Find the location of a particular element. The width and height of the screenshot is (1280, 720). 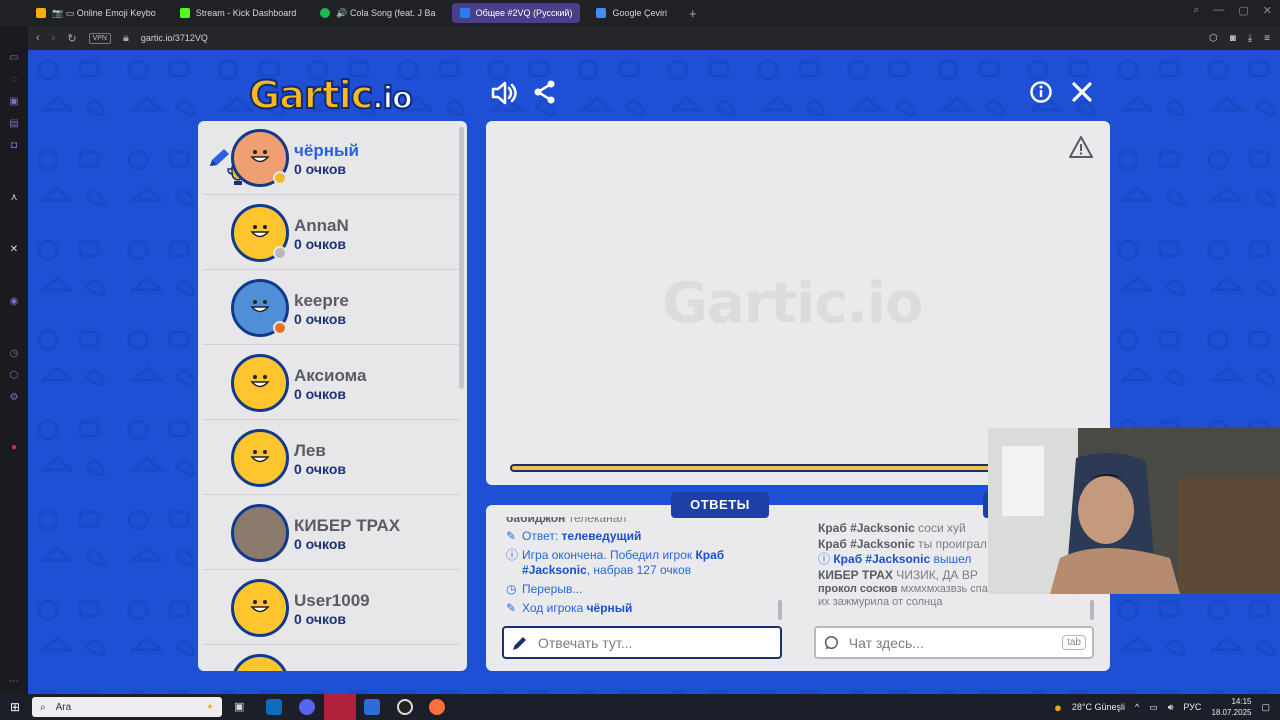

sidebar-settings-icon: ⚙ is located at coordinates (14, 398).